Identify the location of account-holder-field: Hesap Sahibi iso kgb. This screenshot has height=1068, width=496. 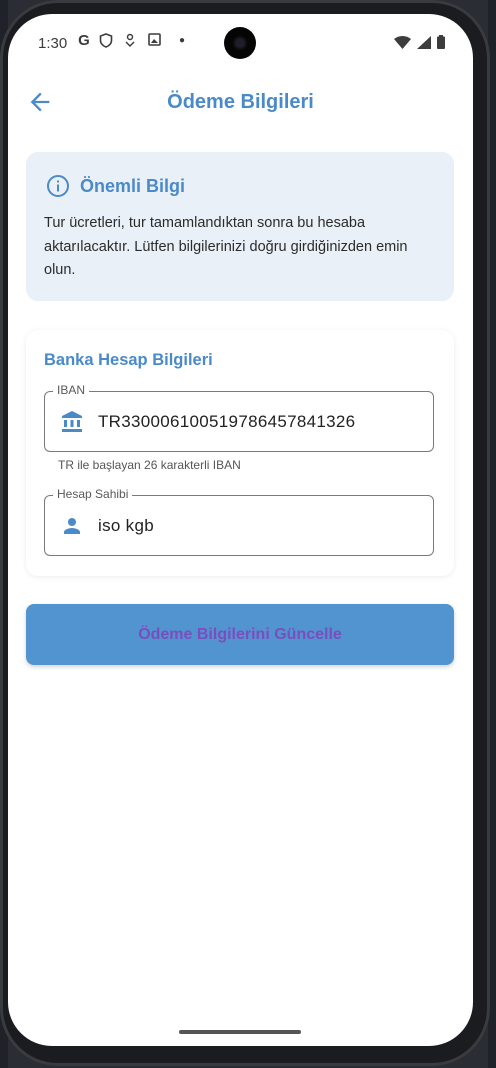
(239, 521).